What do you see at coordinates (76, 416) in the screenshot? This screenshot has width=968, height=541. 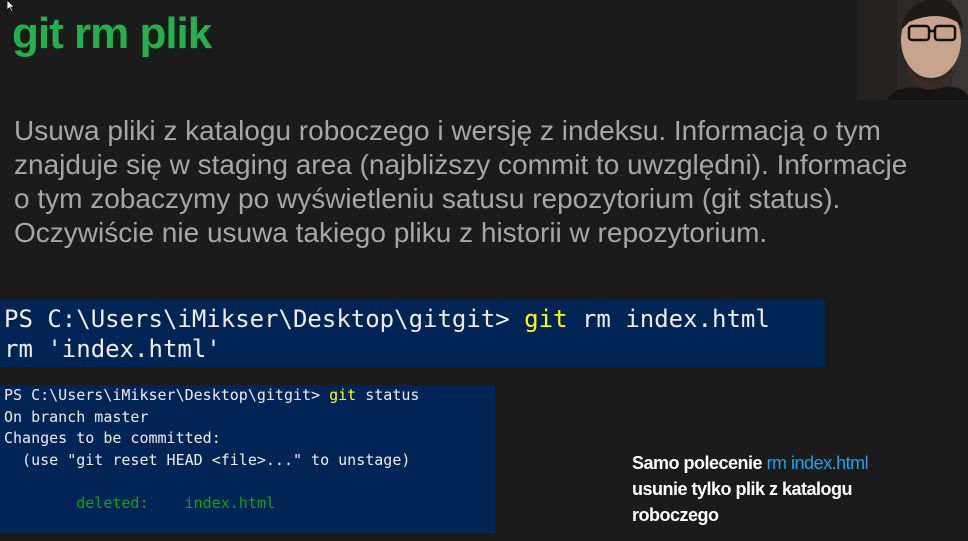 I see `terminal-output-line: On branch master` at bounding box center [76, 416].